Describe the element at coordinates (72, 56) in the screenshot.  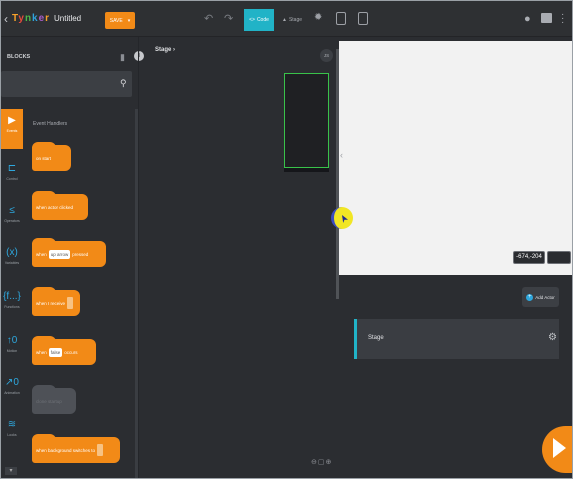
I see `blocks-header: BLOCKS ▮ i` at that location.